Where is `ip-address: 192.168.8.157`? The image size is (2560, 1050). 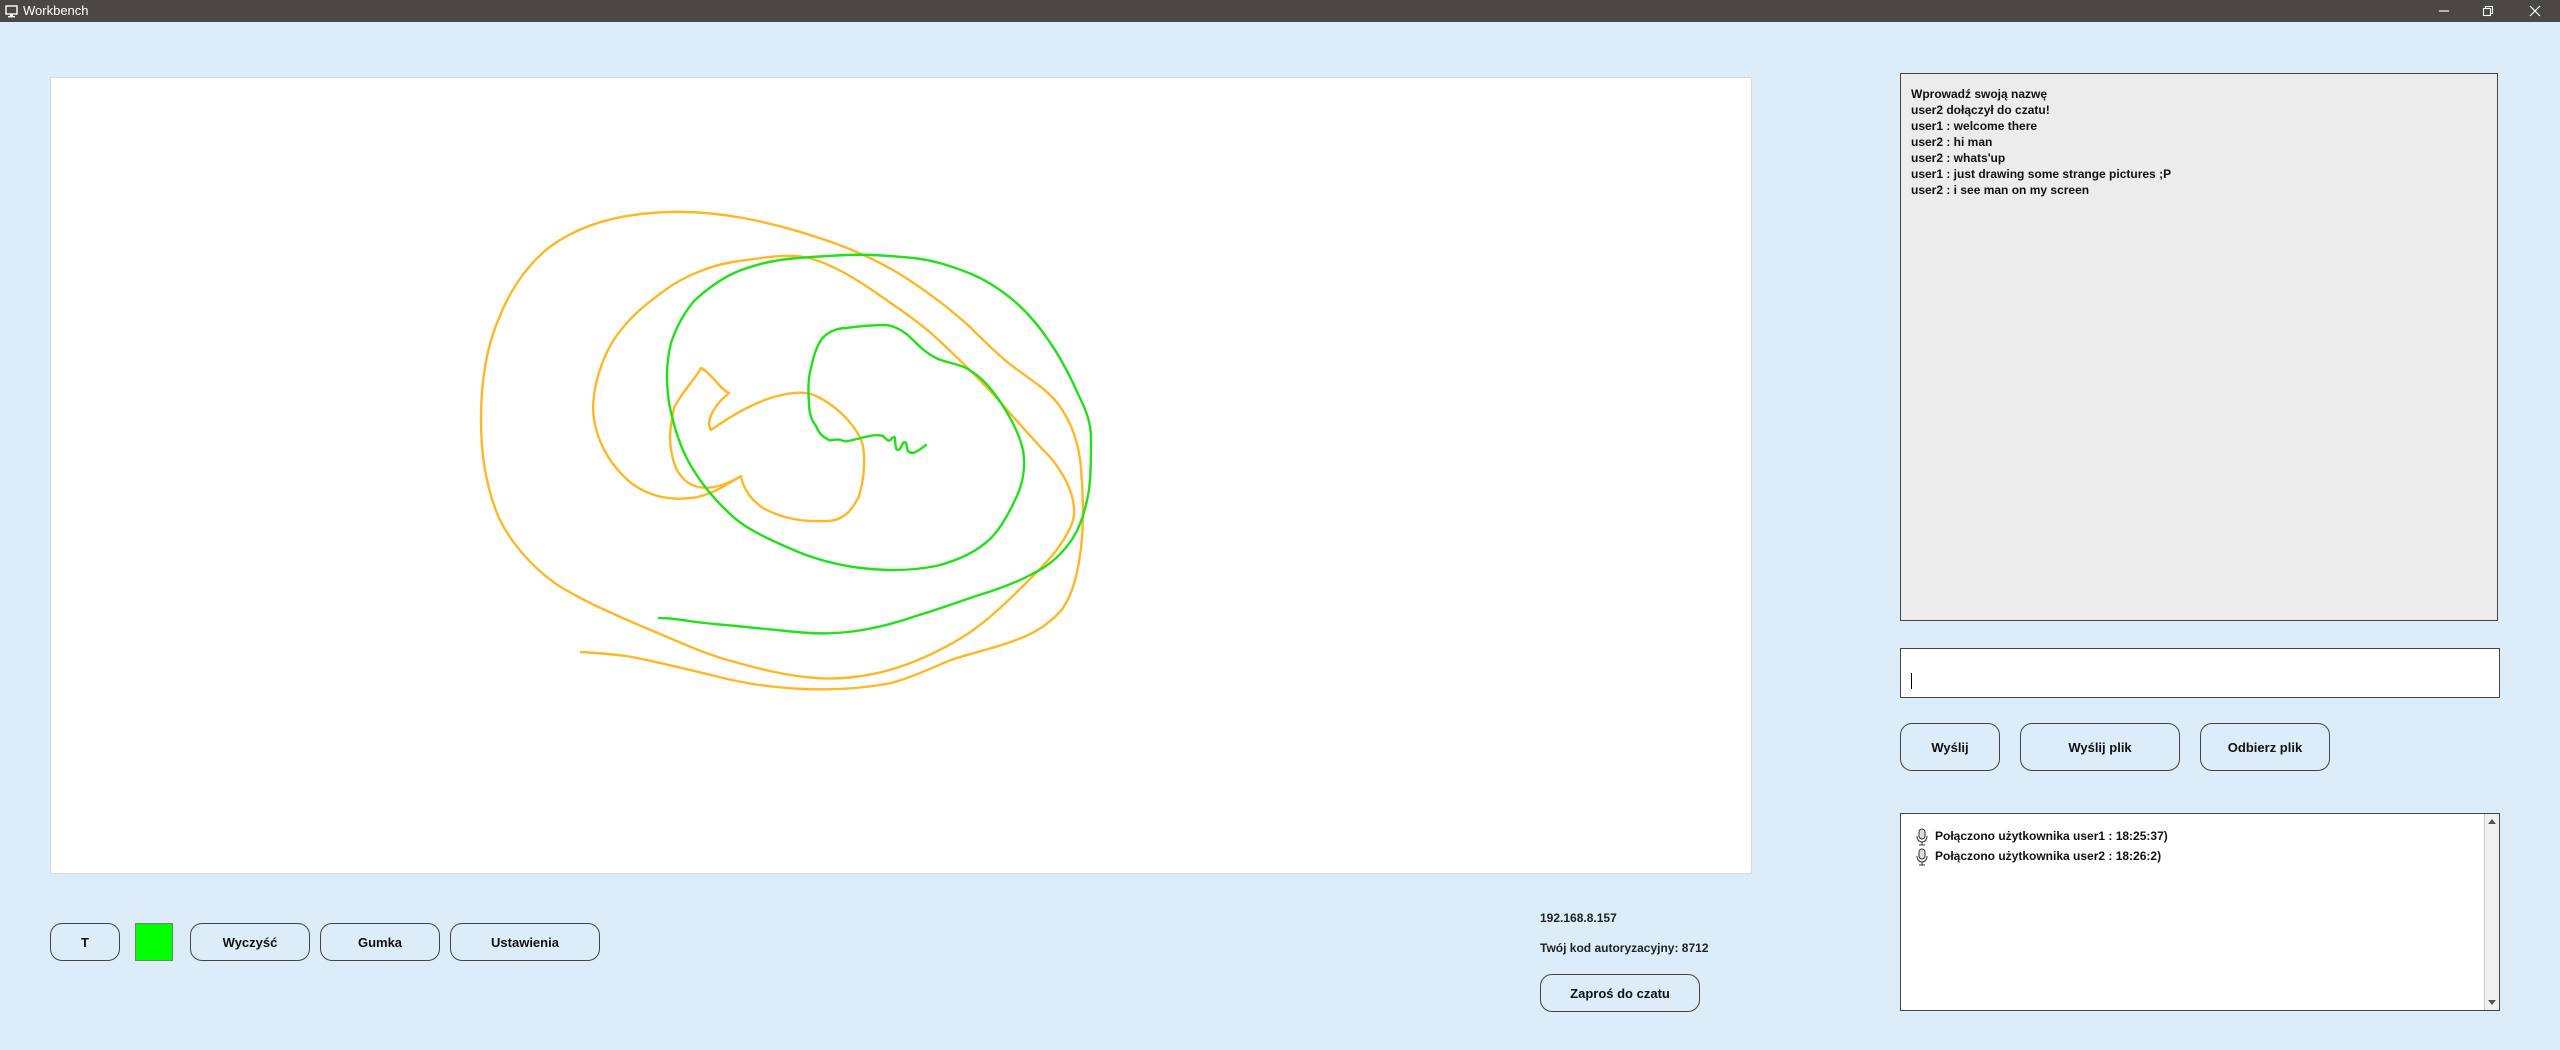 ip-address: 192.168.8.157 is located at coordinates (1578, 918).